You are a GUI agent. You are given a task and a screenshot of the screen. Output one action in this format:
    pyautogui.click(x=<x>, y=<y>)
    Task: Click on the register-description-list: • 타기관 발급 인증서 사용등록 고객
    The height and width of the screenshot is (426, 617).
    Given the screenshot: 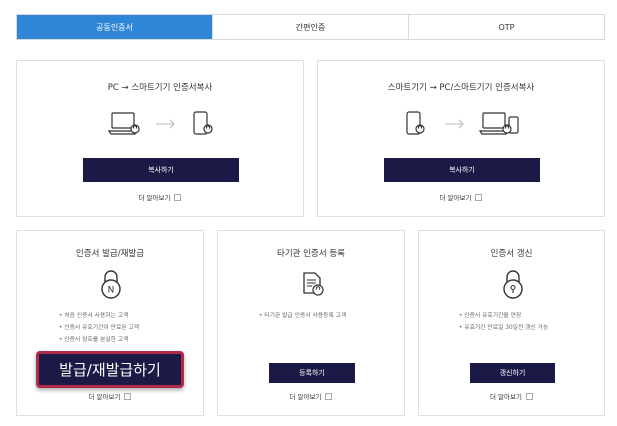 What is the action you would take?
    pyautogui.click(x=302, y=316)
    